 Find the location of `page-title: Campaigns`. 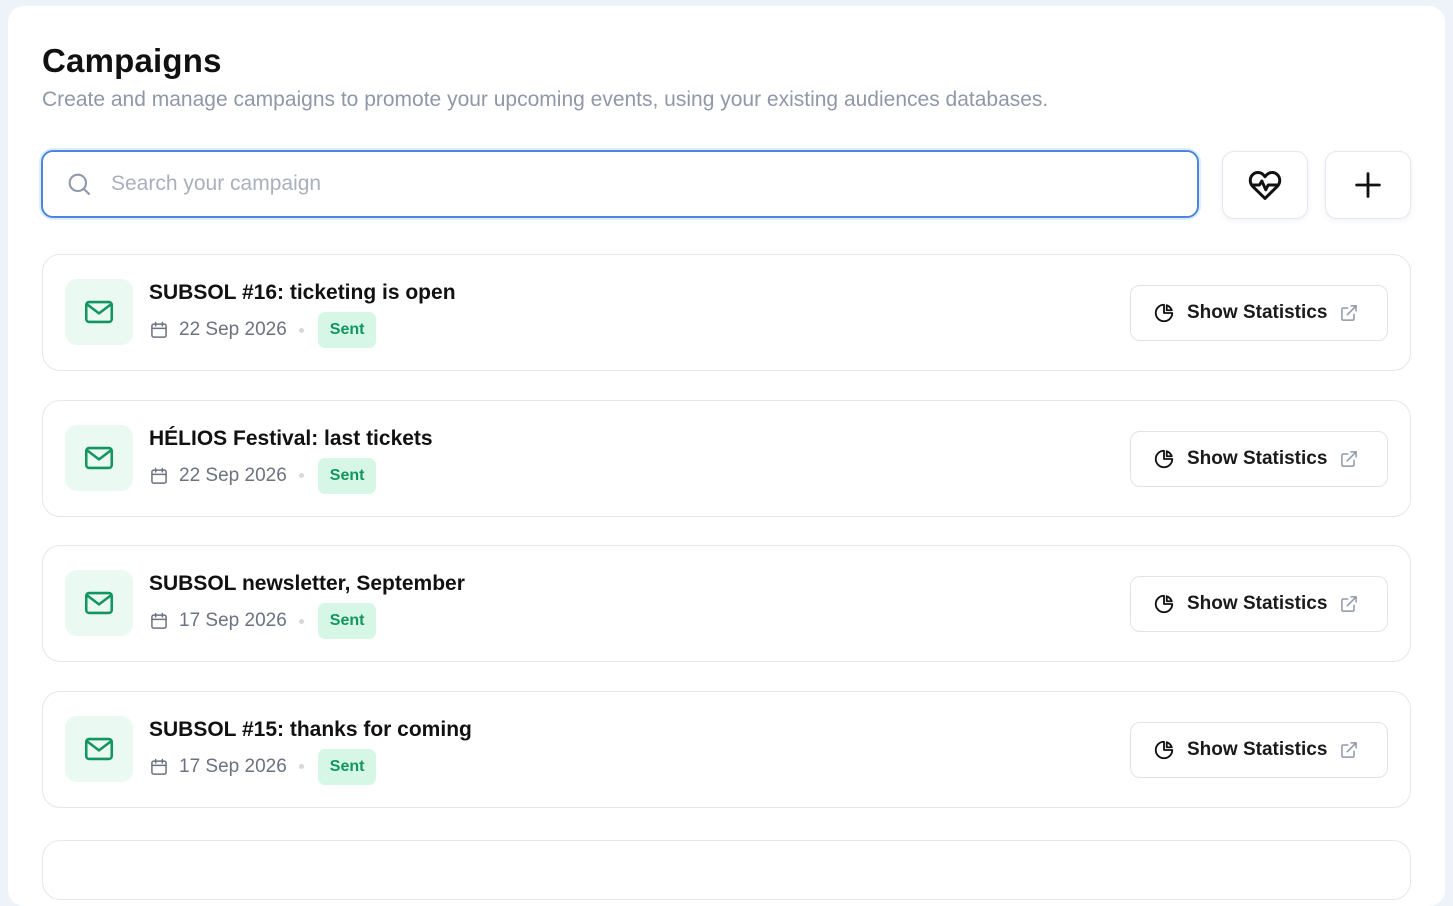

page-title: Campaigns is located at coordinates (132, 60).